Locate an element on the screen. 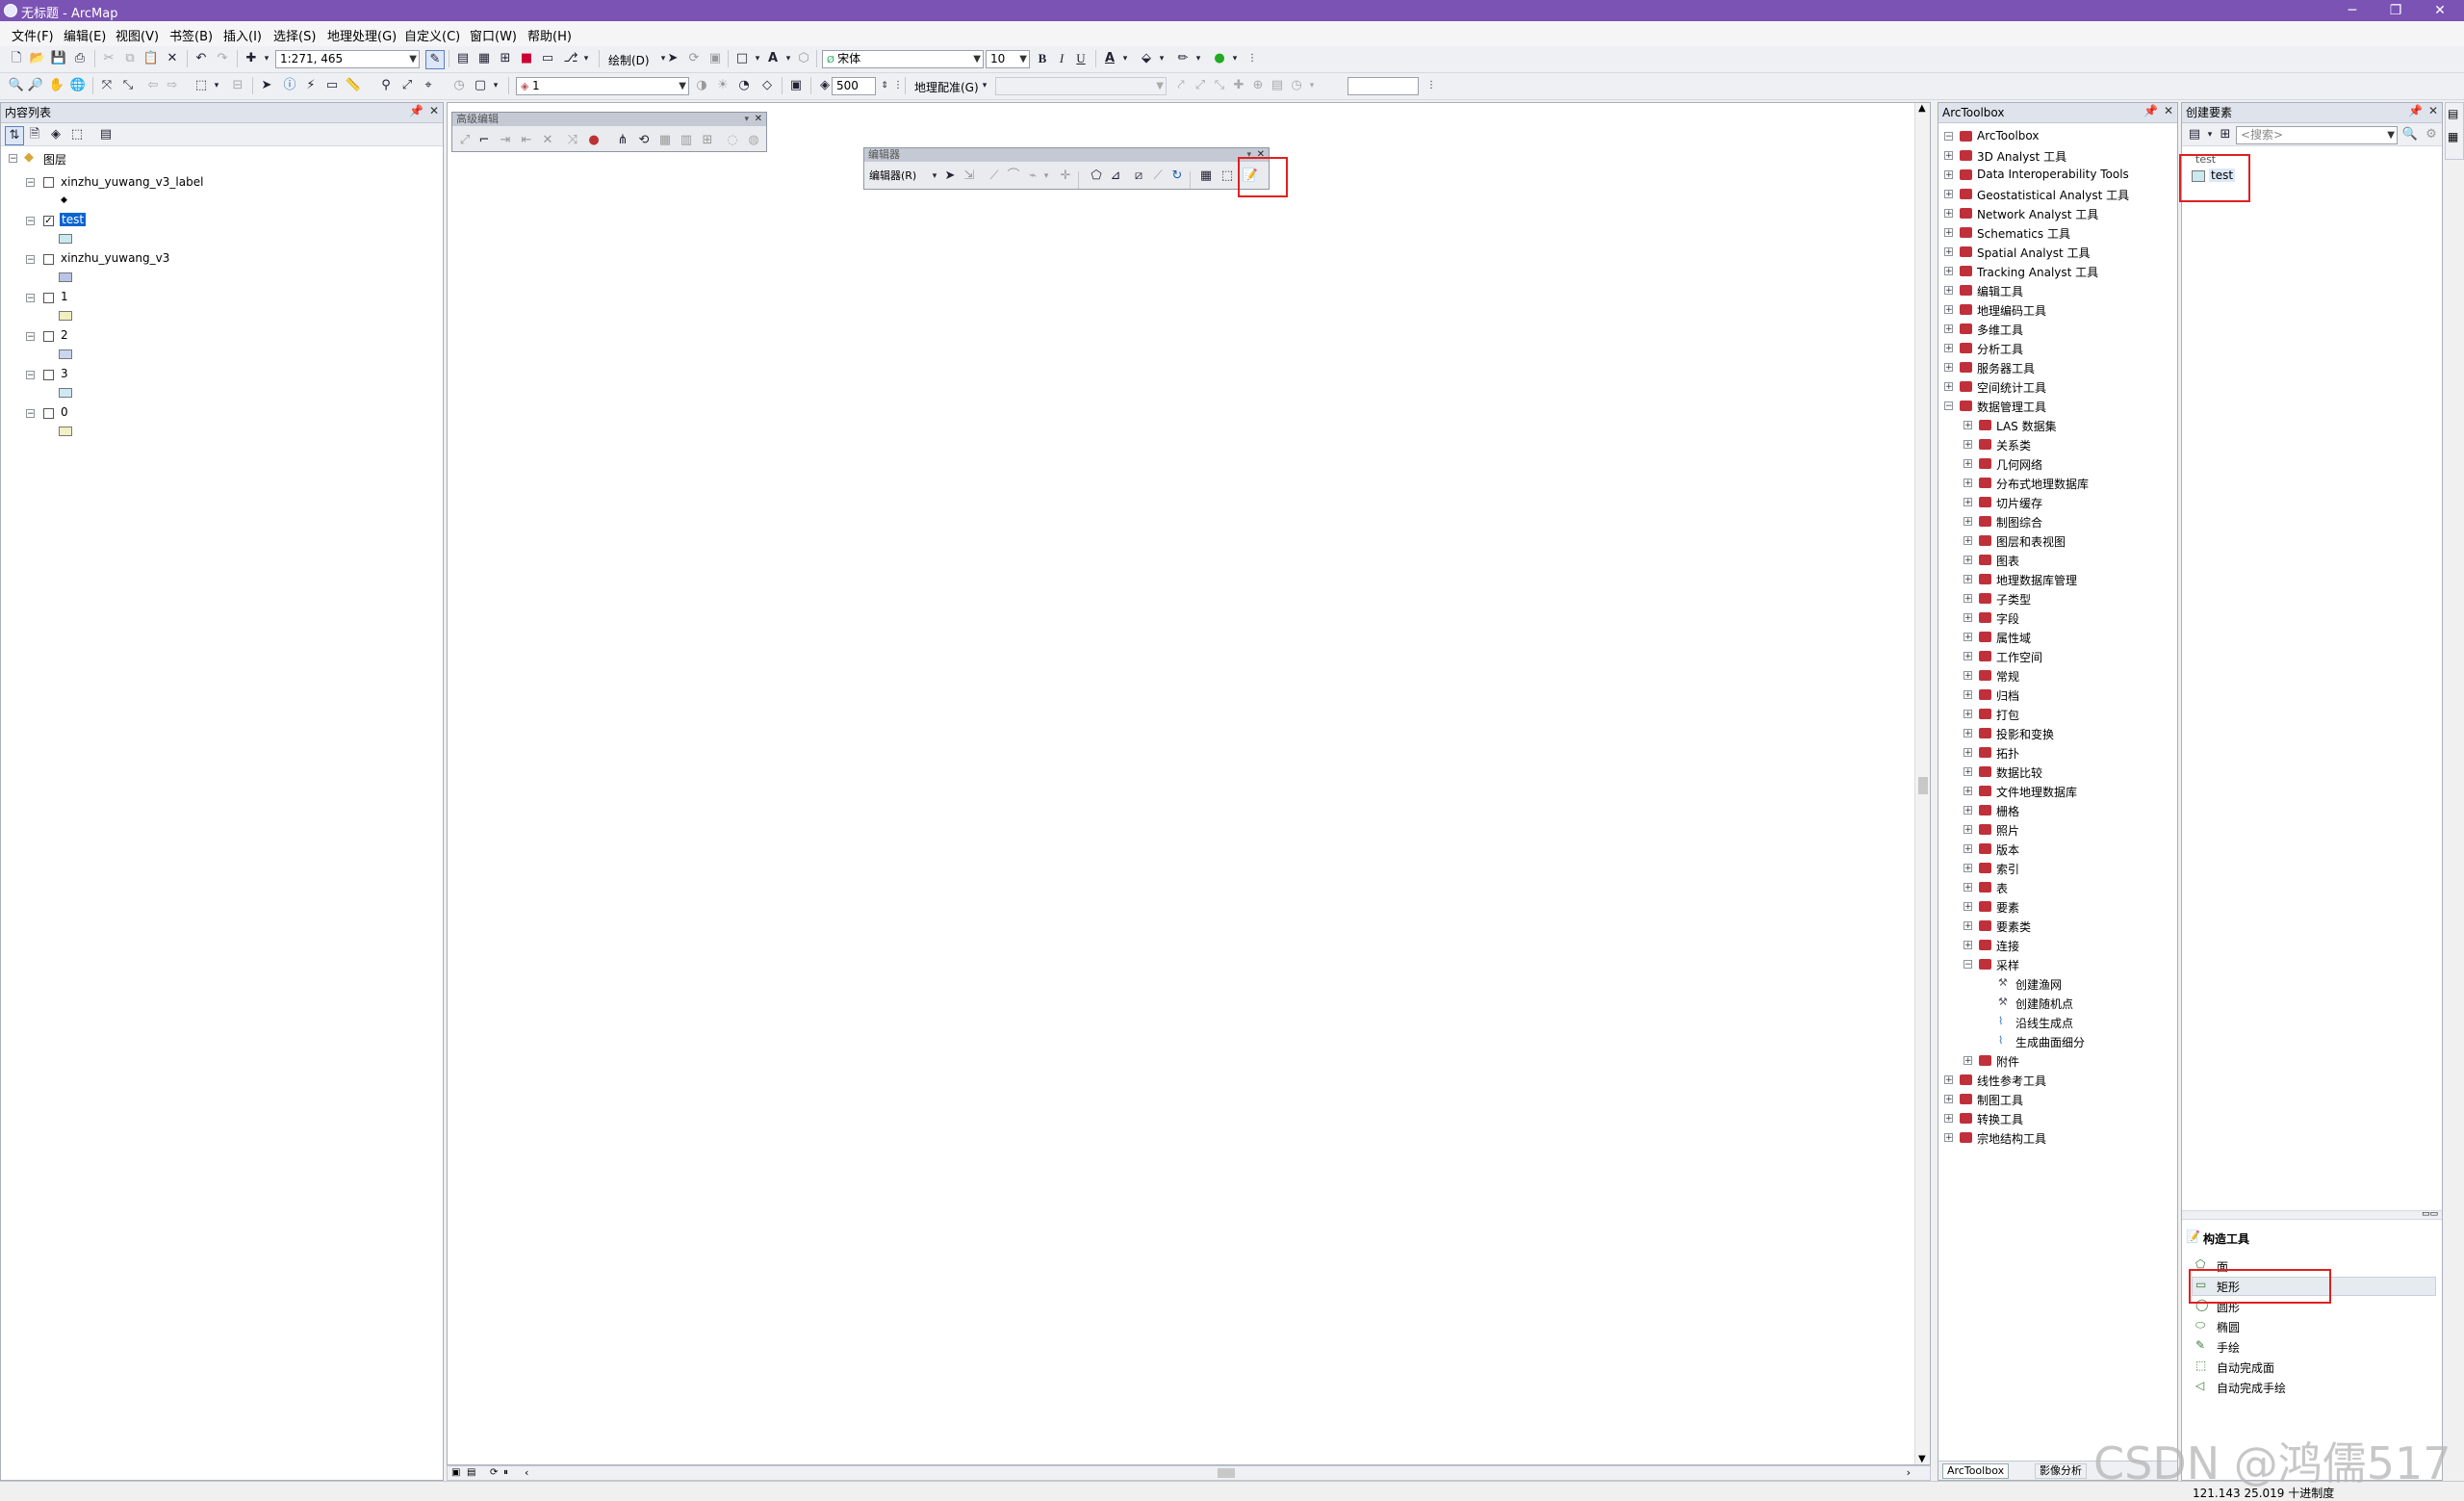  cut-icon: ✂ is located at coordinates (108, 58).